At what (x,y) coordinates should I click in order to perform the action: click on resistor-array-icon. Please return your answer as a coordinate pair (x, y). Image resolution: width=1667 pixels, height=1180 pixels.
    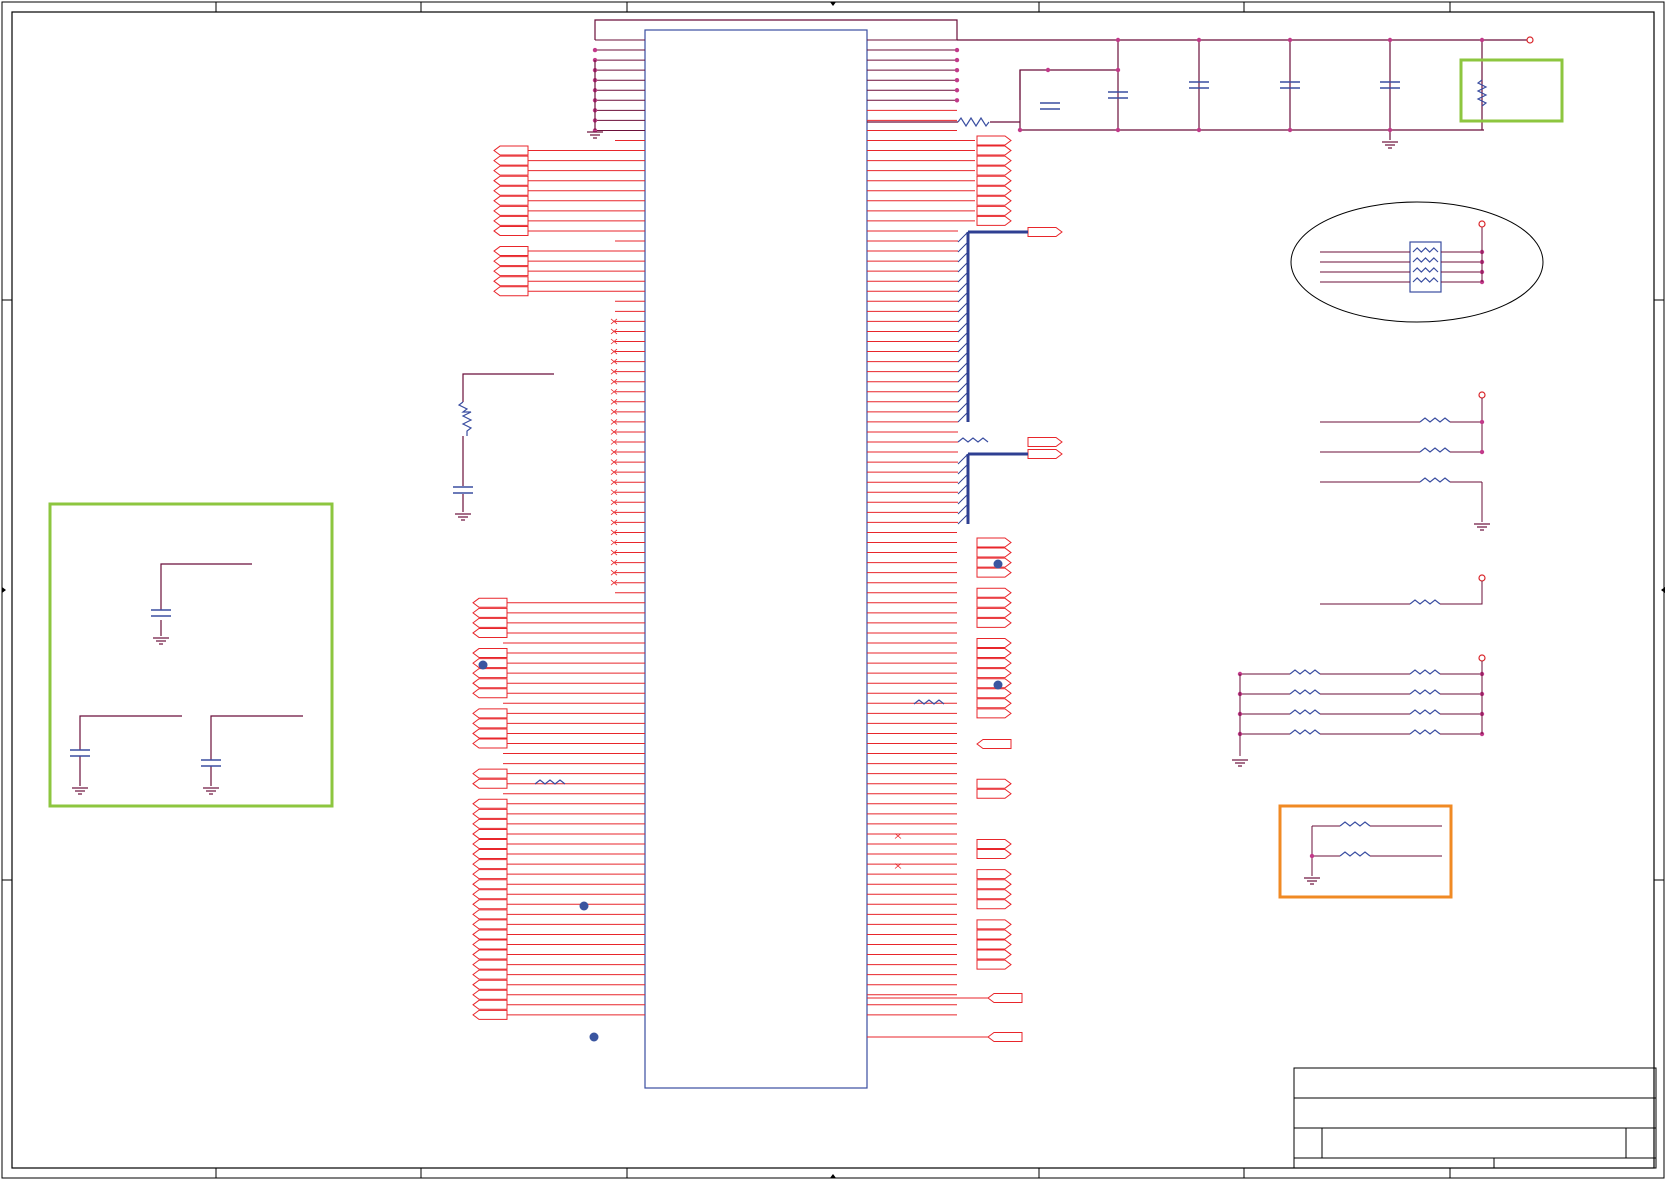
    Looking at the image, I should click on (1402, 260).